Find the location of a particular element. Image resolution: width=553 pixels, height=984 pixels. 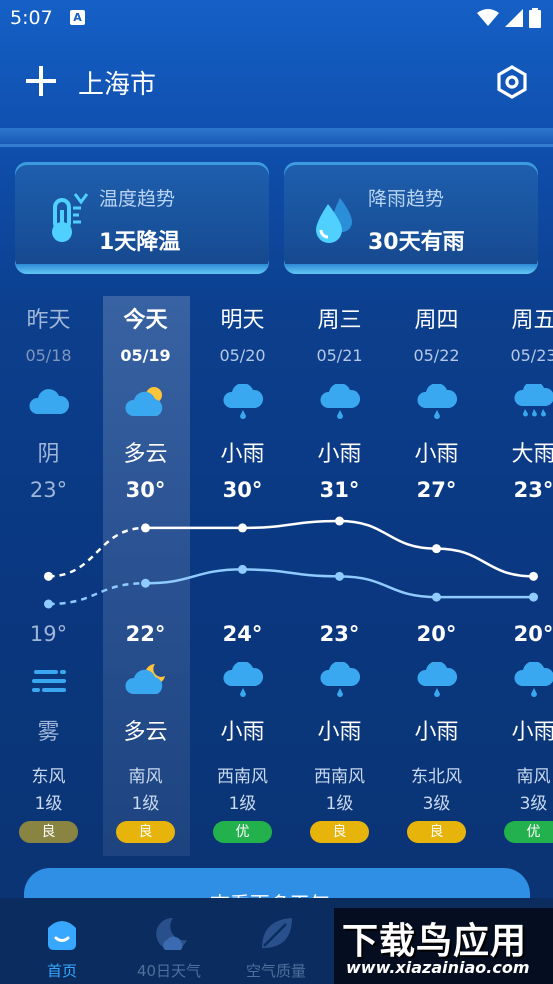

wind-direction: 东北风 is located at coordinates (436, 777).